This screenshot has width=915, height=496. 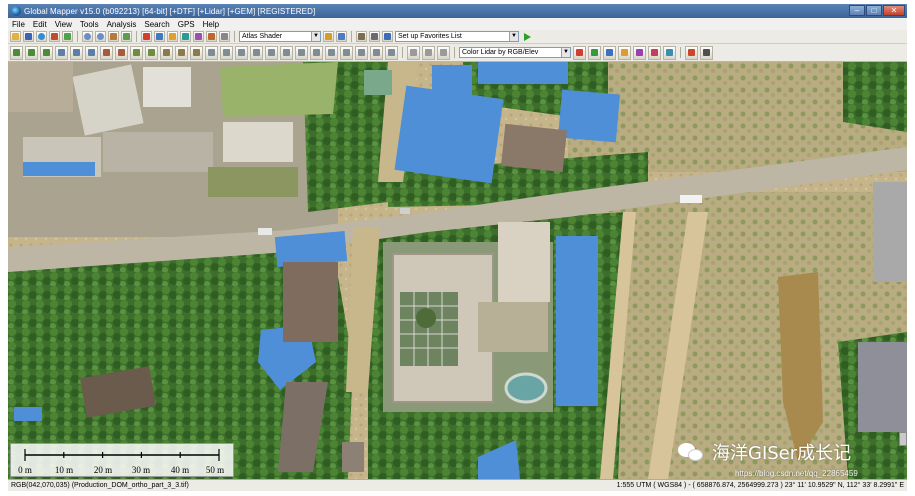 What do you see at coordinates (61, 52) in the screenshot?
I see `edit-vertex-icon` at bounding box center [61, 52].